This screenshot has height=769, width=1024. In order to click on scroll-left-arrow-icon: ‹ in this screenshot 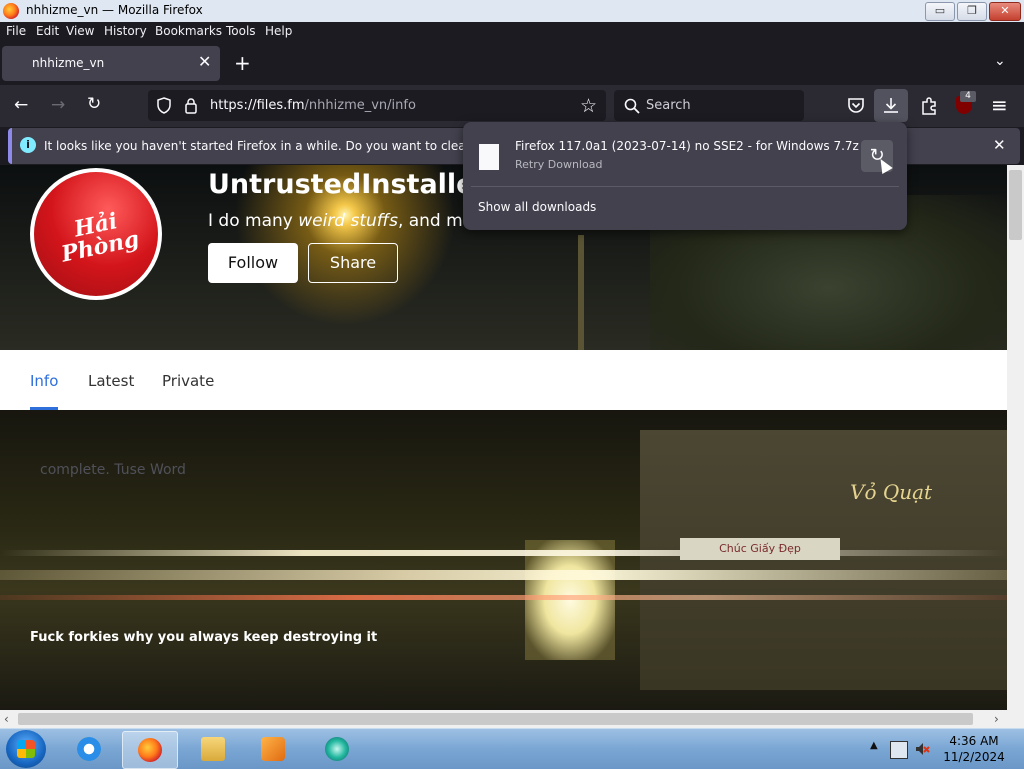, I will do `click(6, 719)`.